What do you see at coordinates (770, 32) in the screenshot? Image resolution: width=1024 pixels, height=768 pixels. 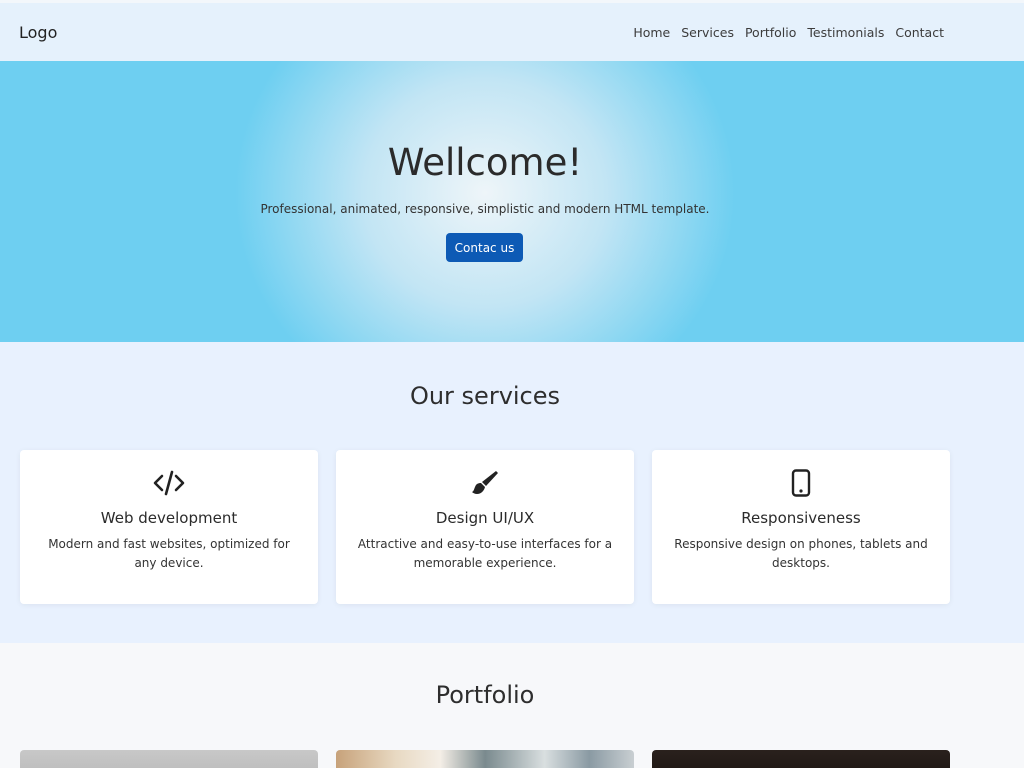 I see `nav-link-portfolio: Portfolio` at bounding box center [770, 32].